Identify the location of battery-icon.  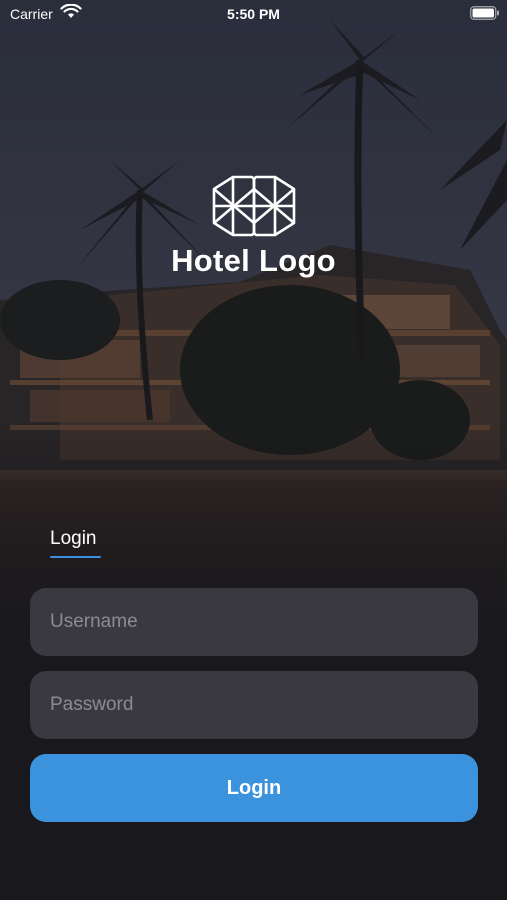
(484, 13).